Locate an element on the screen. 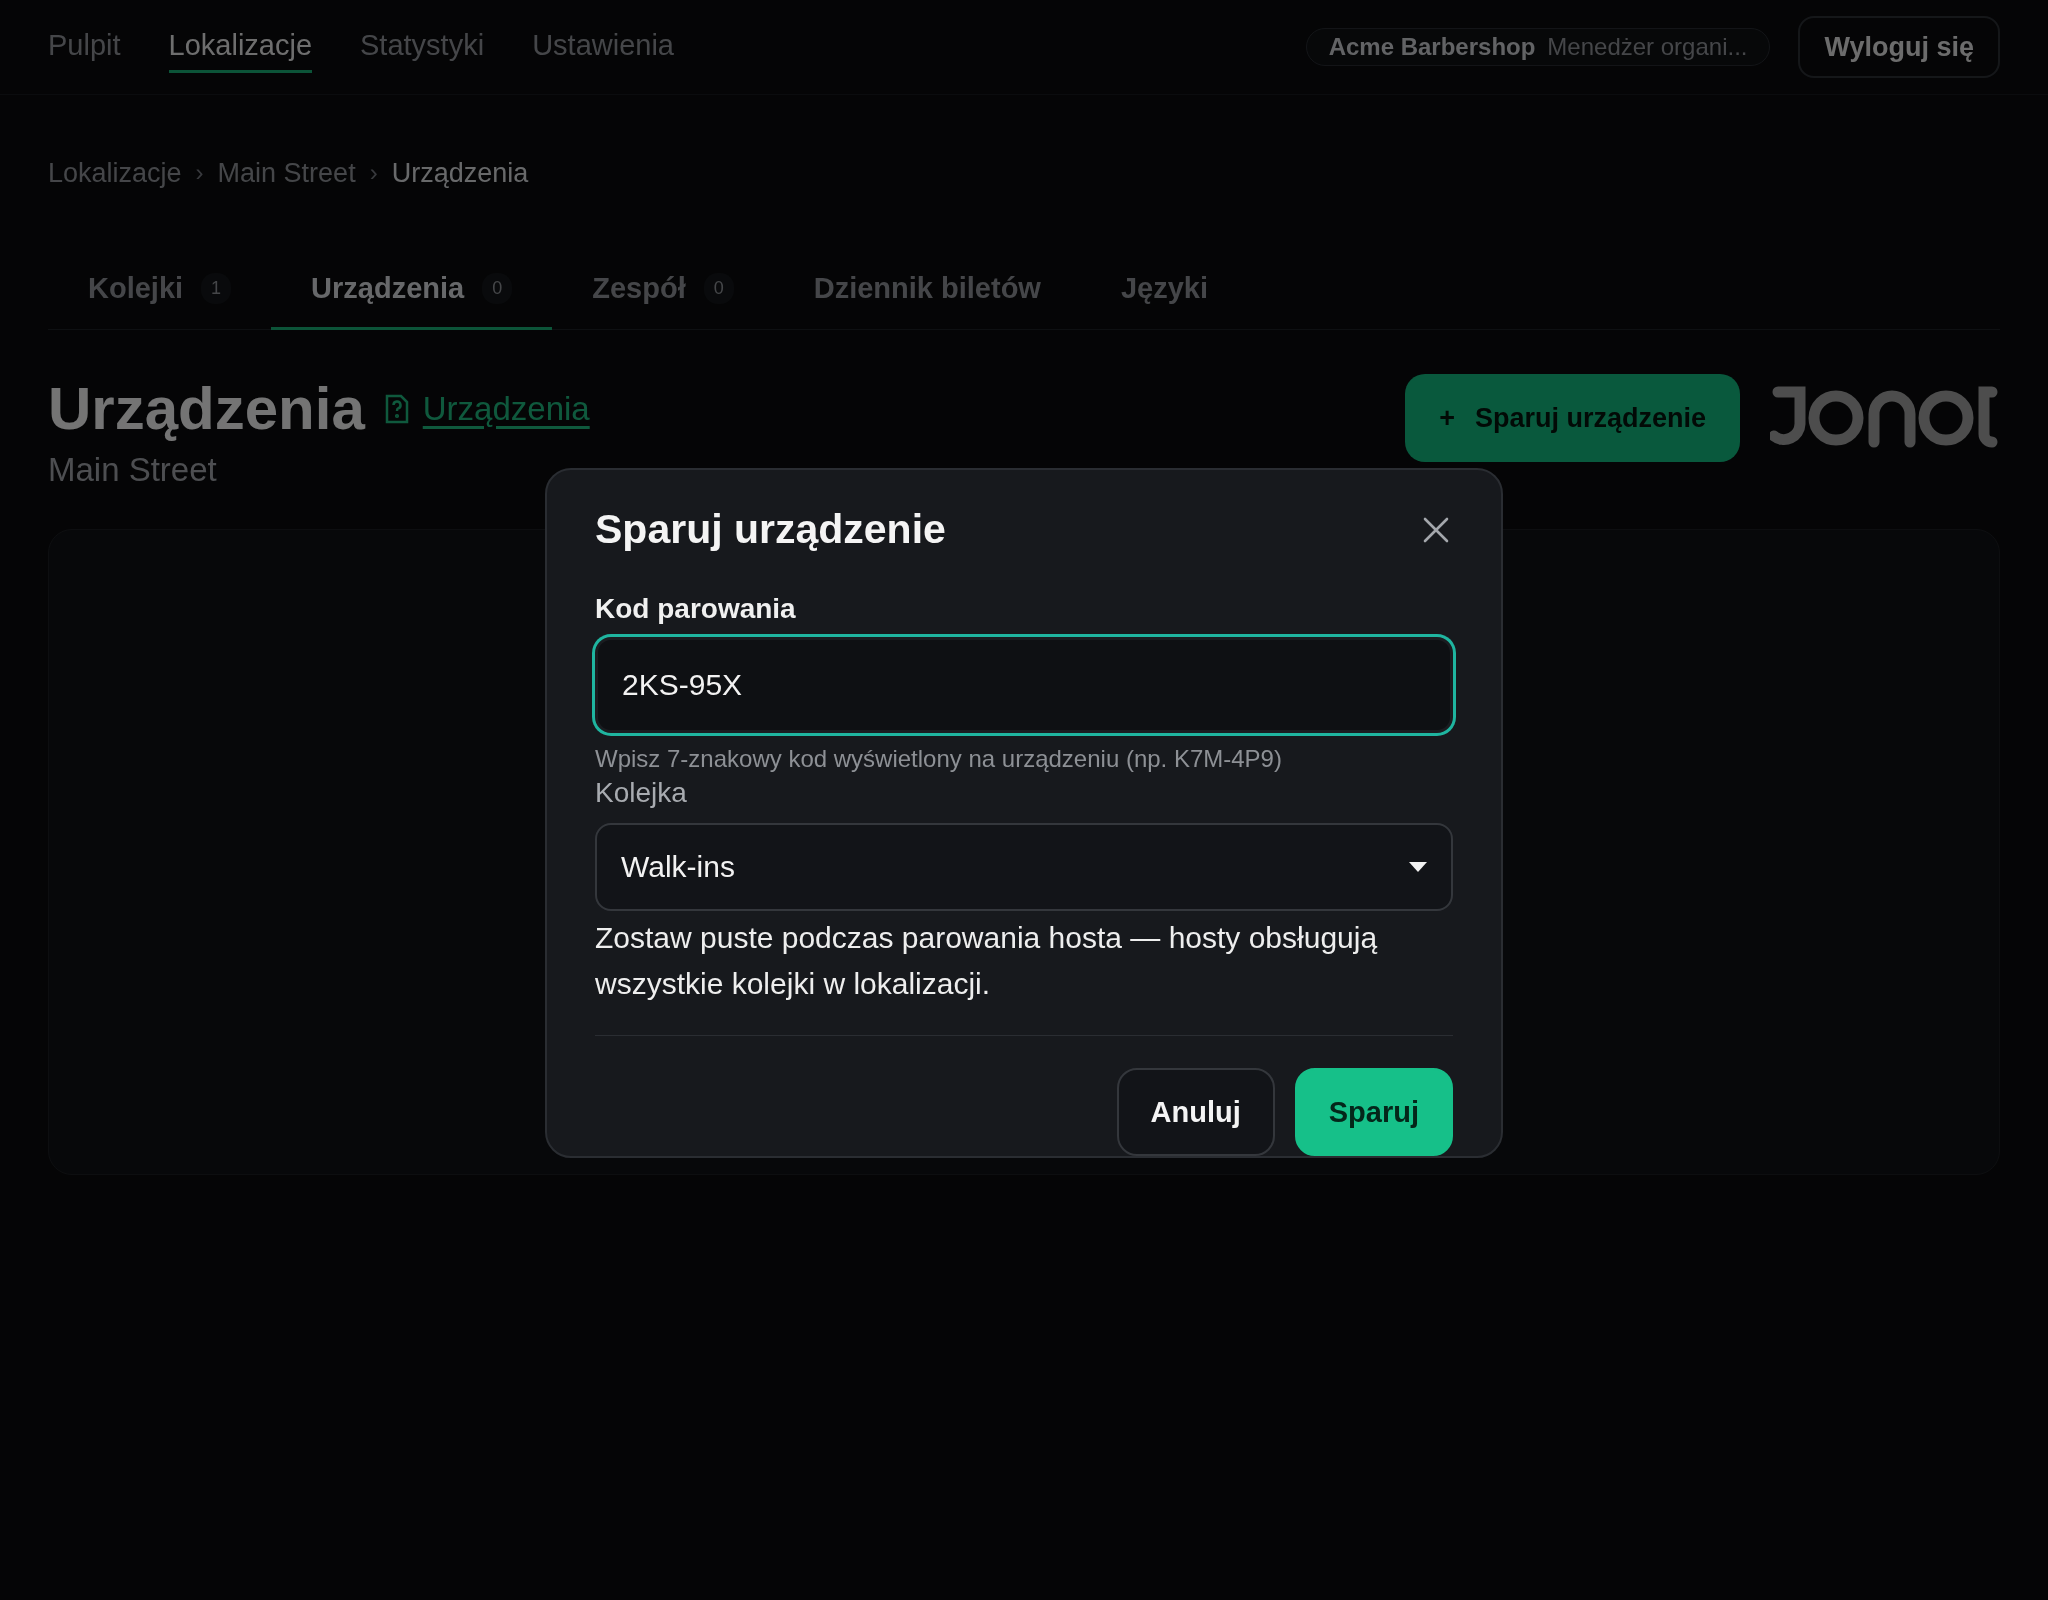 Image resolution: width=2048 pixels, height=1600 pixels. help-icon is located at coordinates (396, 408).